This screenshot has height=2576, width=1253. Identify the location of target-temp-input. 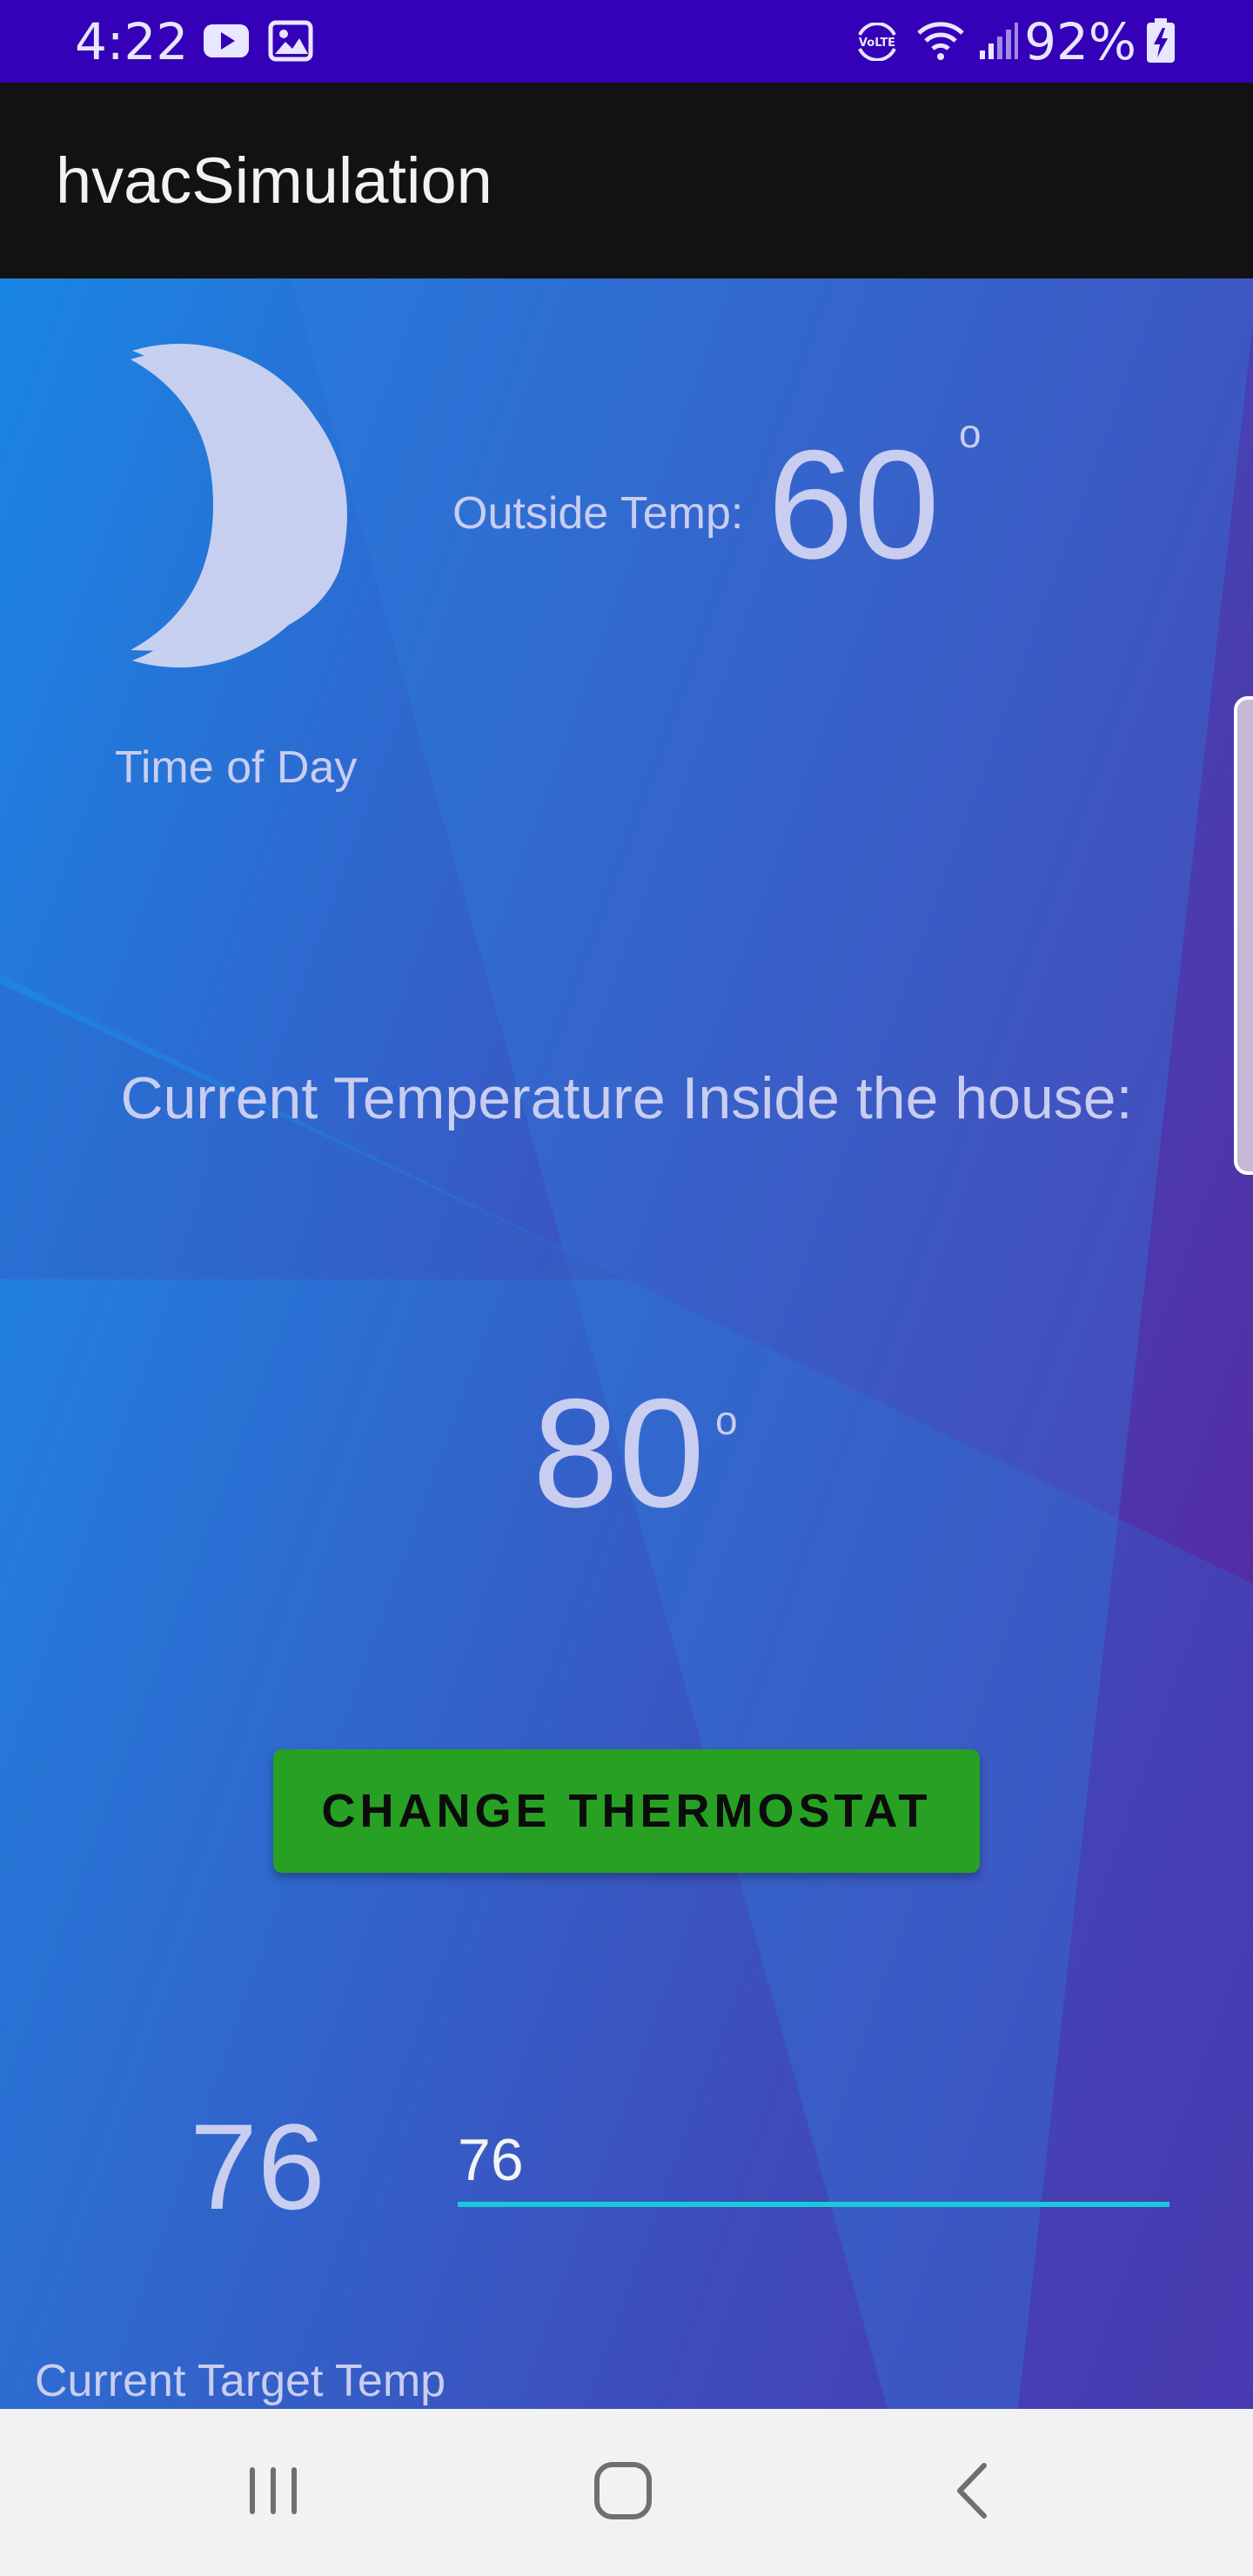
(813, 2165).